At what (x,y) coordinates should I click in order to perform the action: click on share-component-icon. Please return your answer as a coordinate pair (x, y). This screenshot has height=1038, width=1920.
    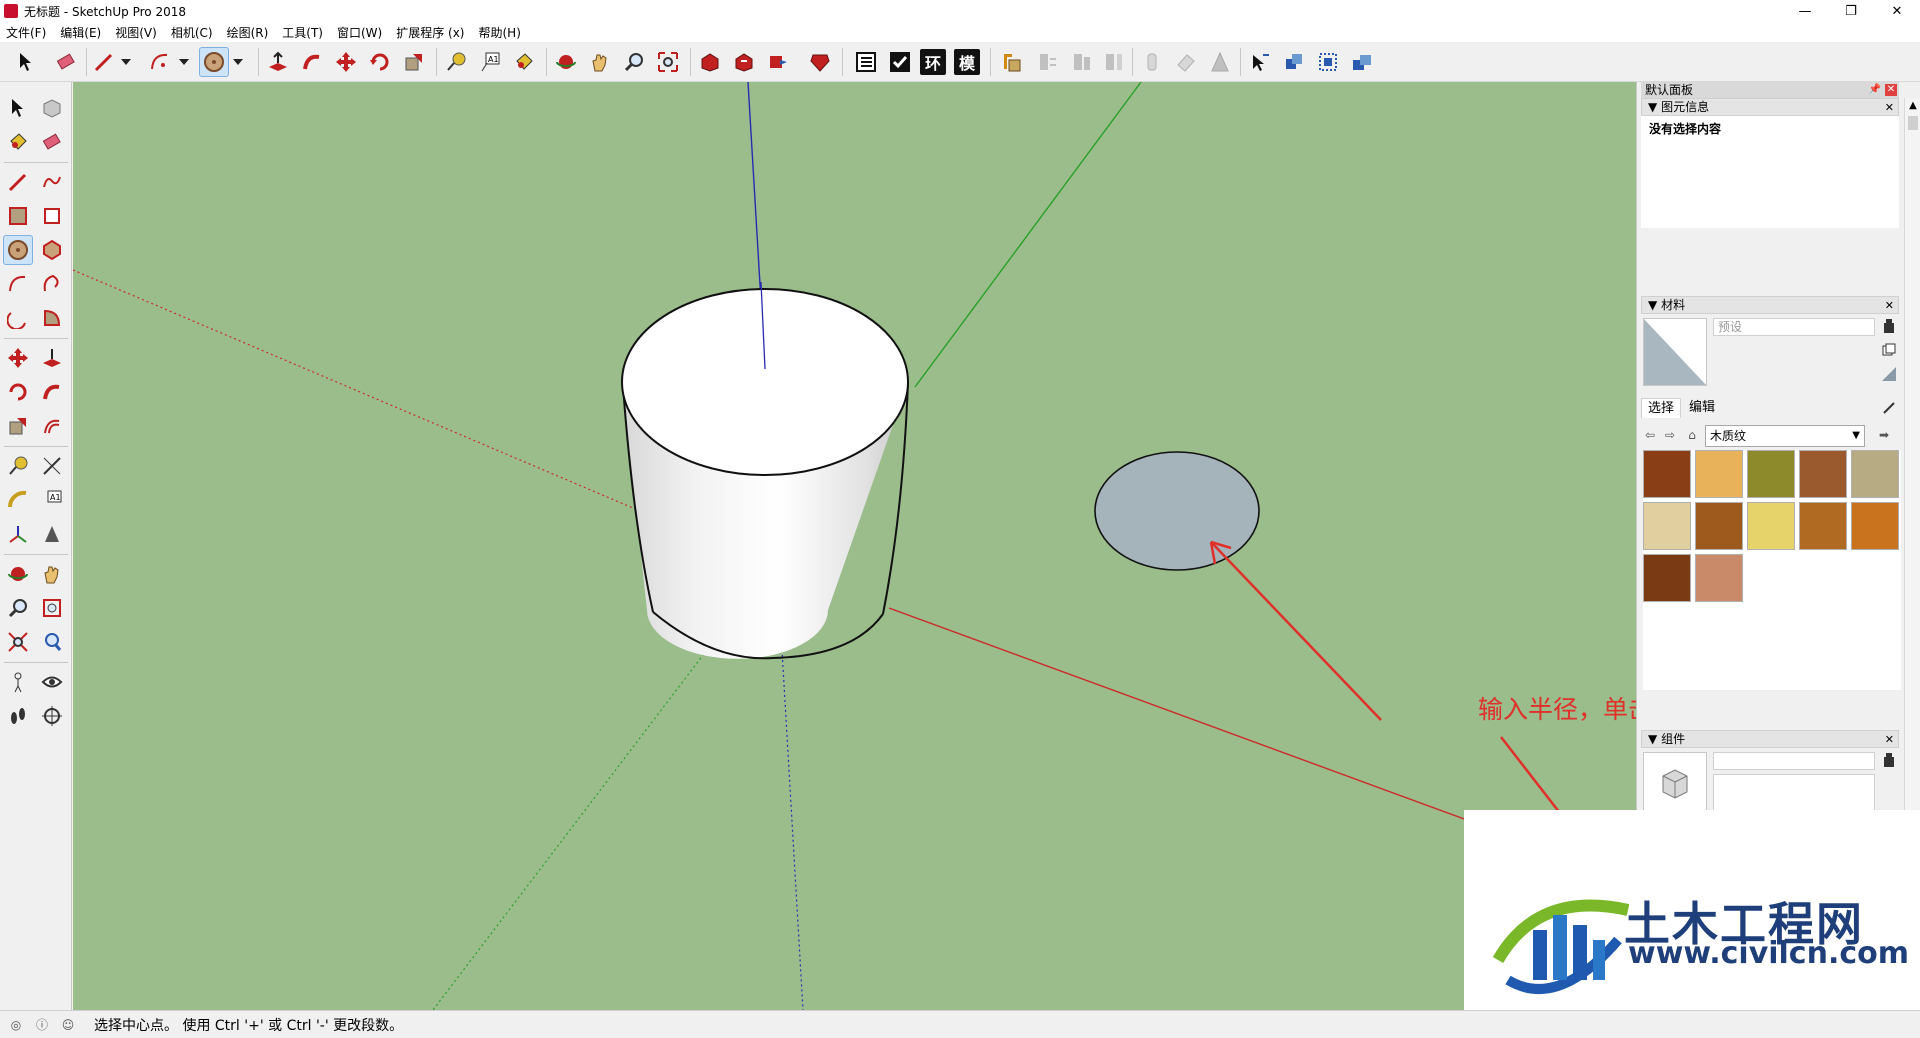
    Looking at the image, I should click on (778, 62).